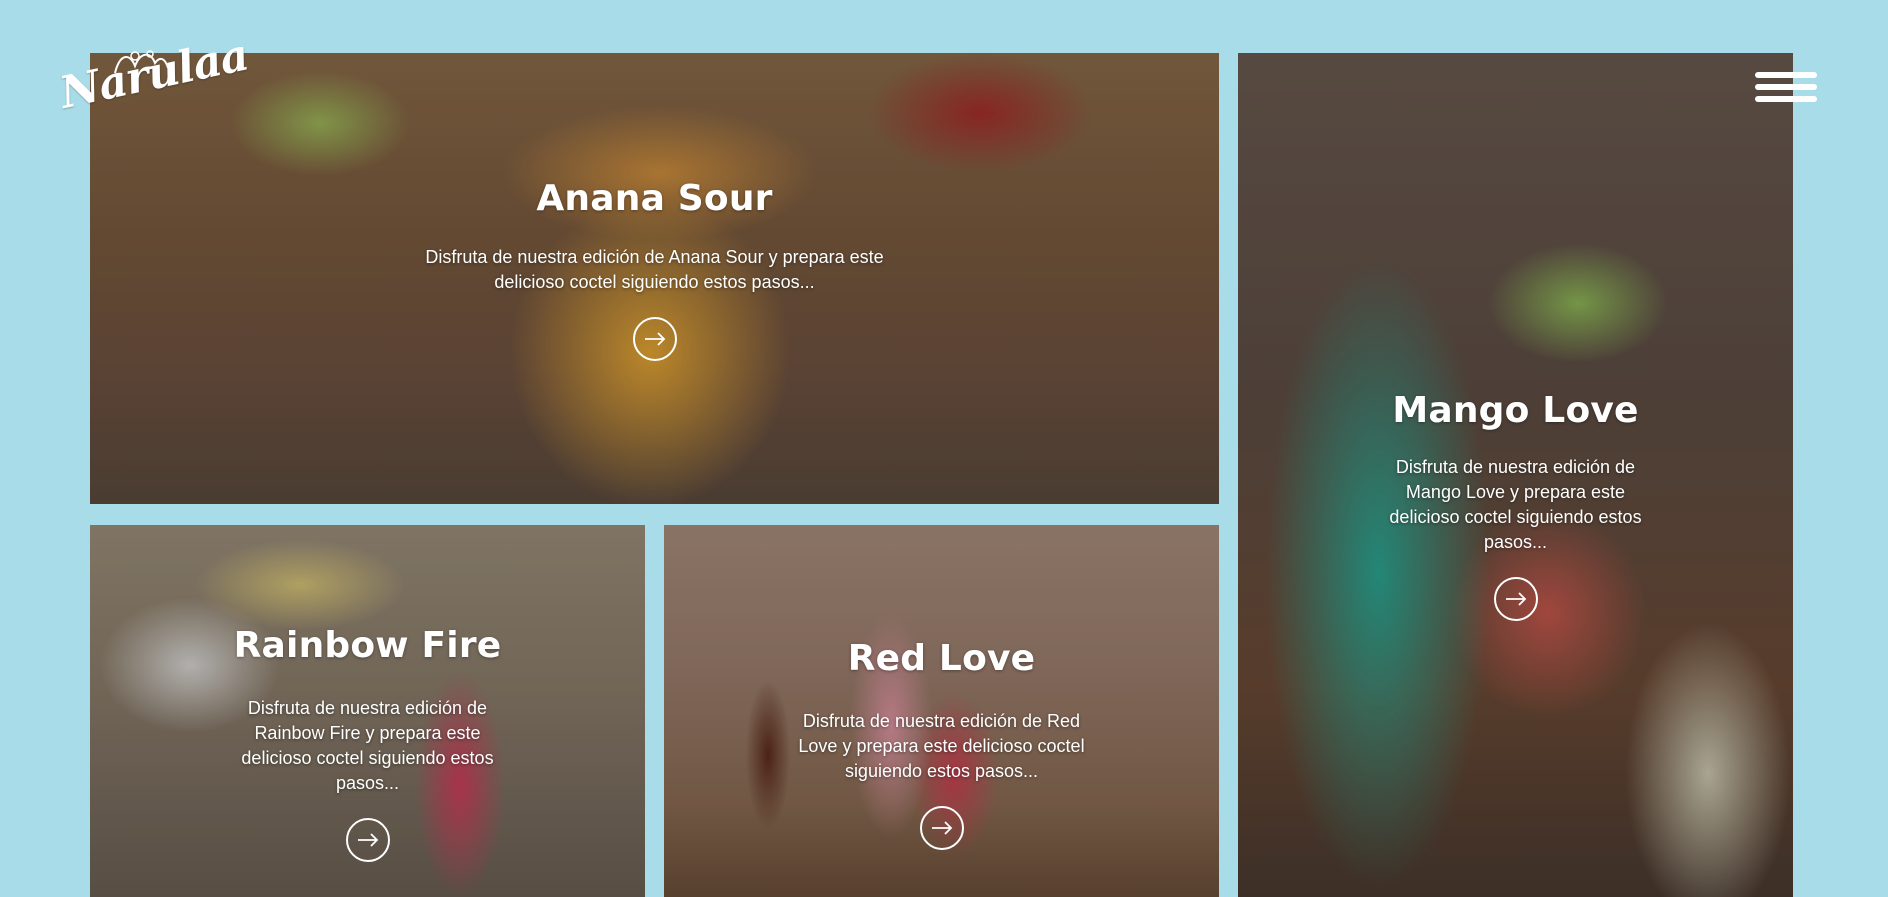  I want to click on logo-text: Narulaa, so click(154, 74).